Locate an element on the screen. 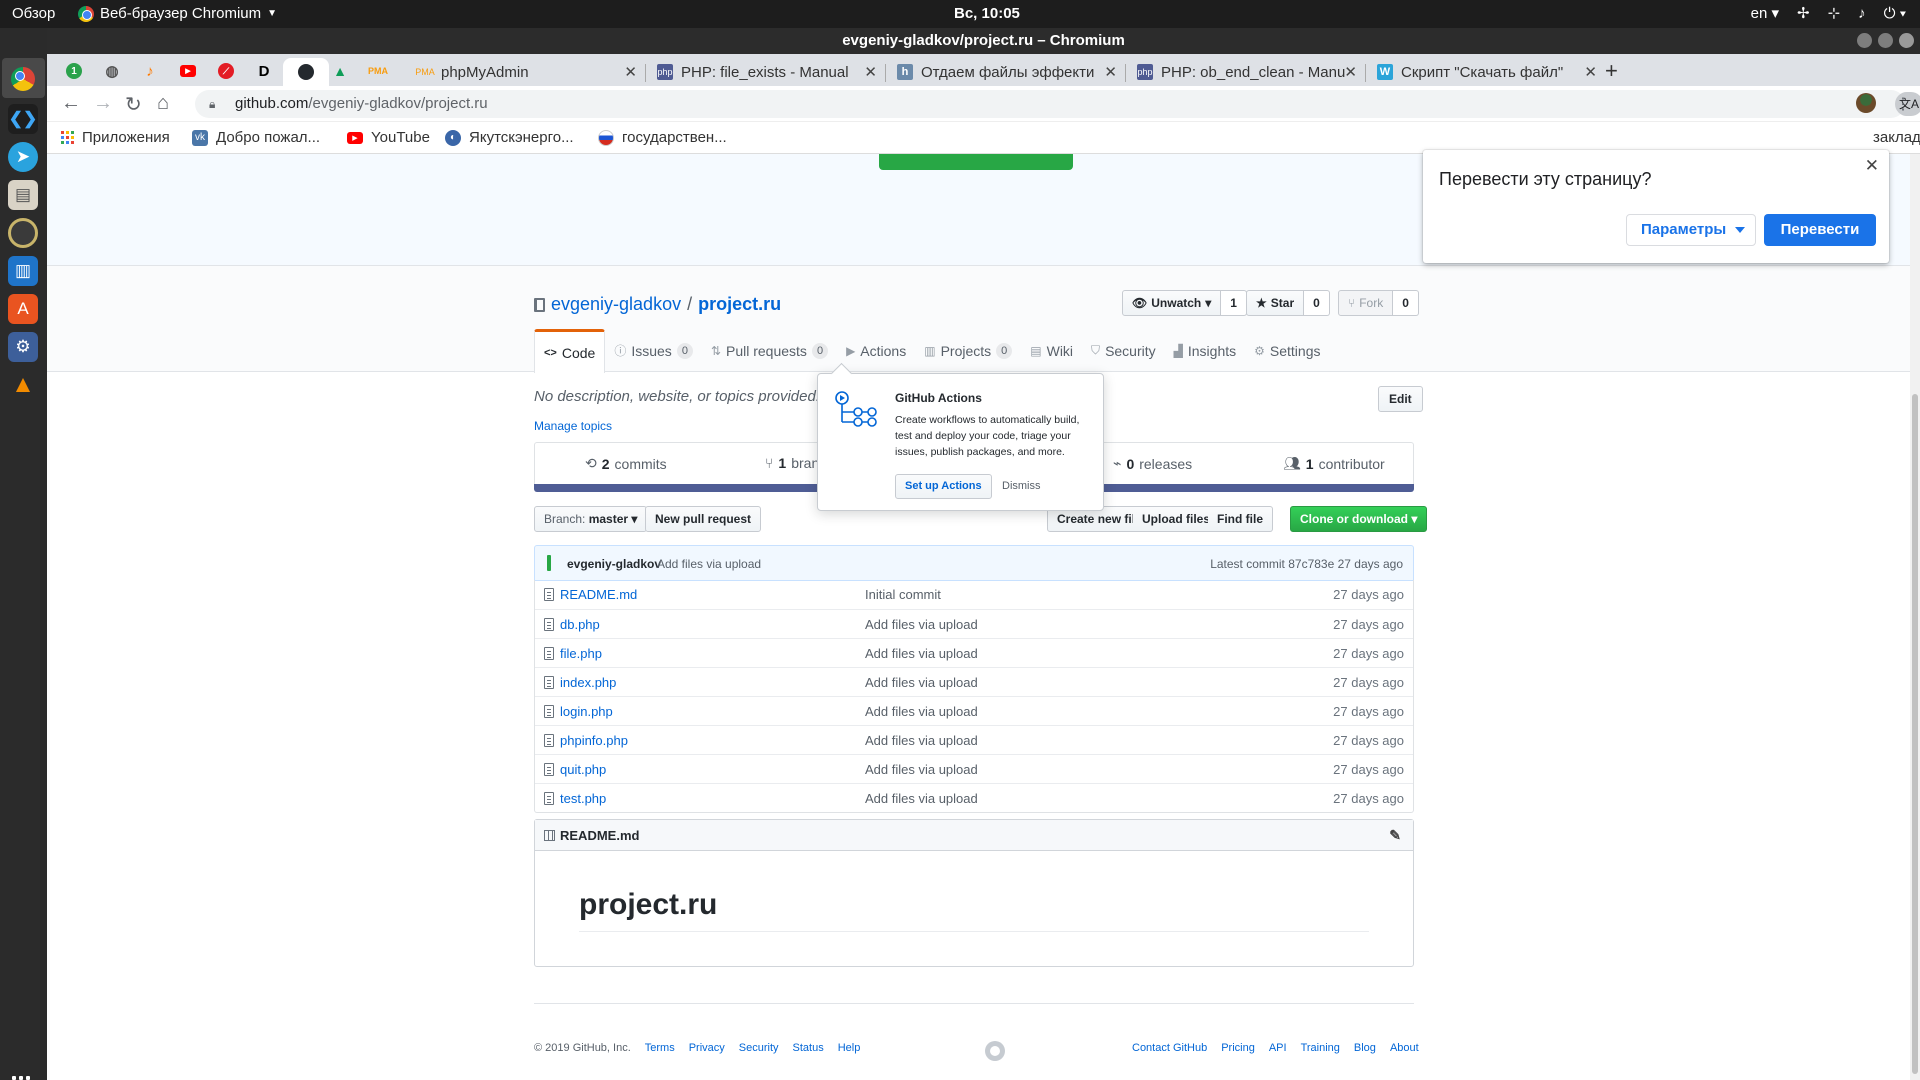 This screenshot has width=1920, height=1080. commits-link: ⟲ 2 commits is located at coordinates (626, 463).